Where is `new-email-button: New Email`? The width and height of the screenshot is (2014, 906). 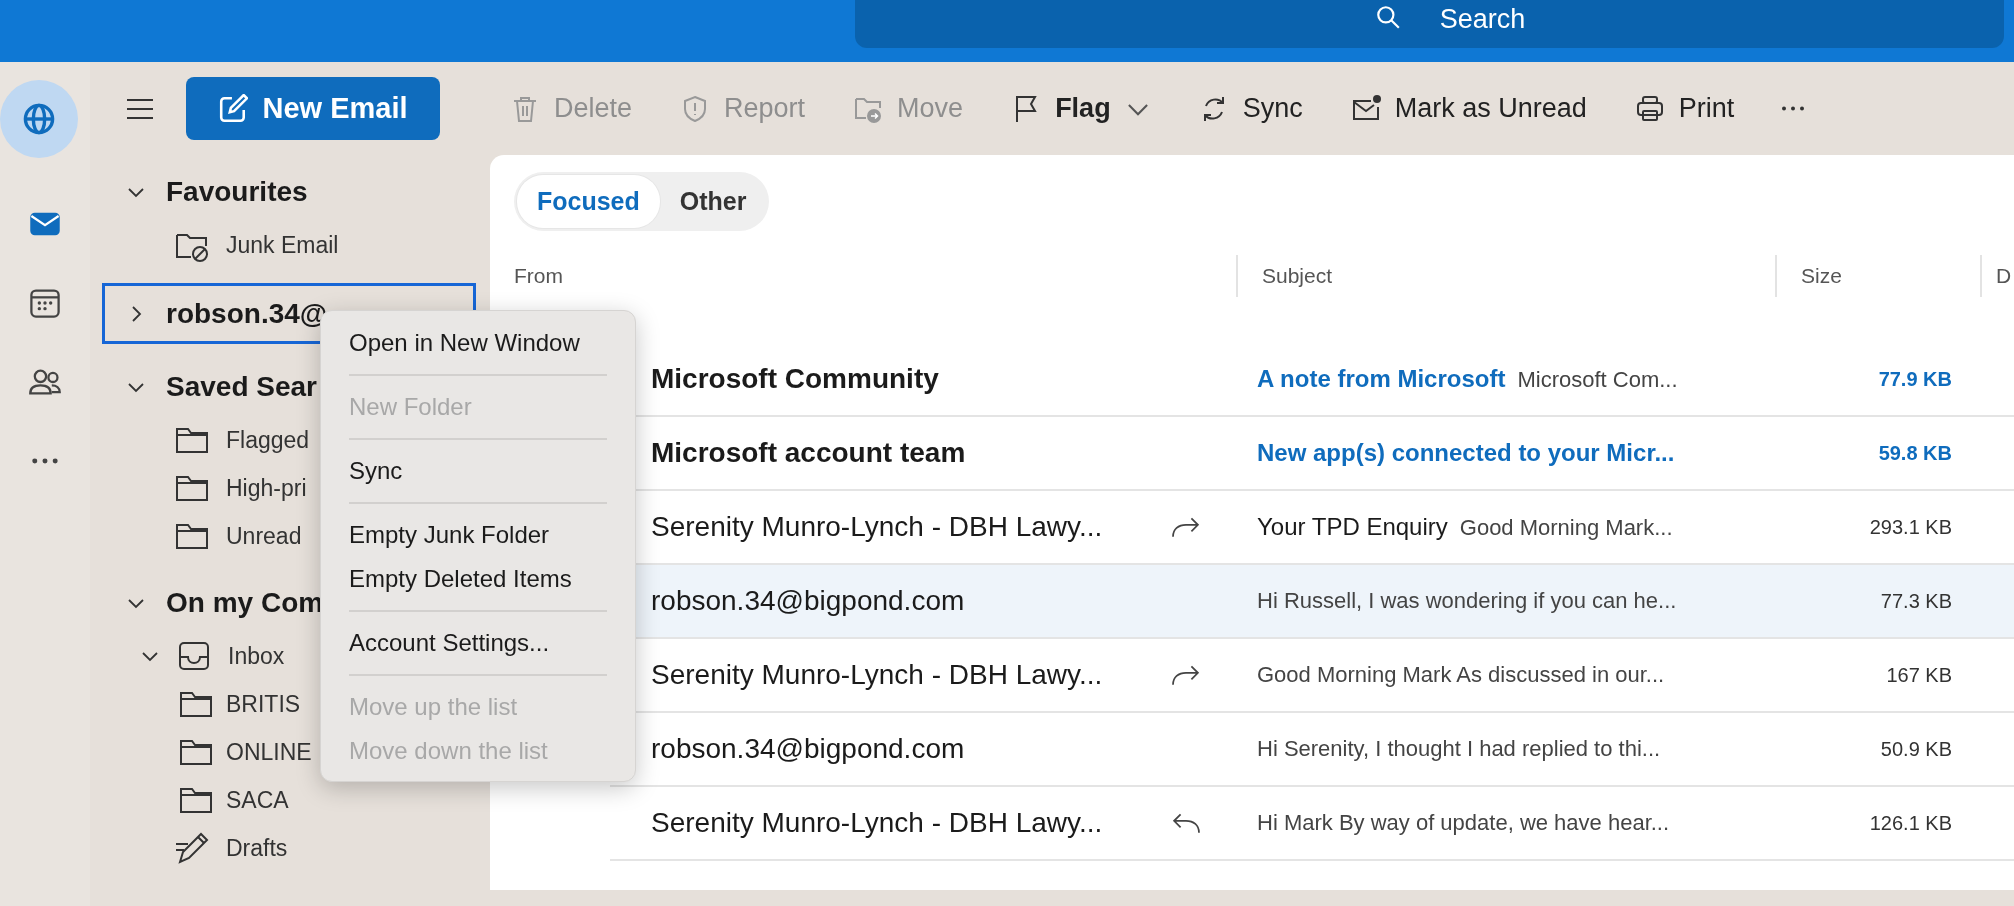
new-email-button: New Email is located at coordinates (313, 108).